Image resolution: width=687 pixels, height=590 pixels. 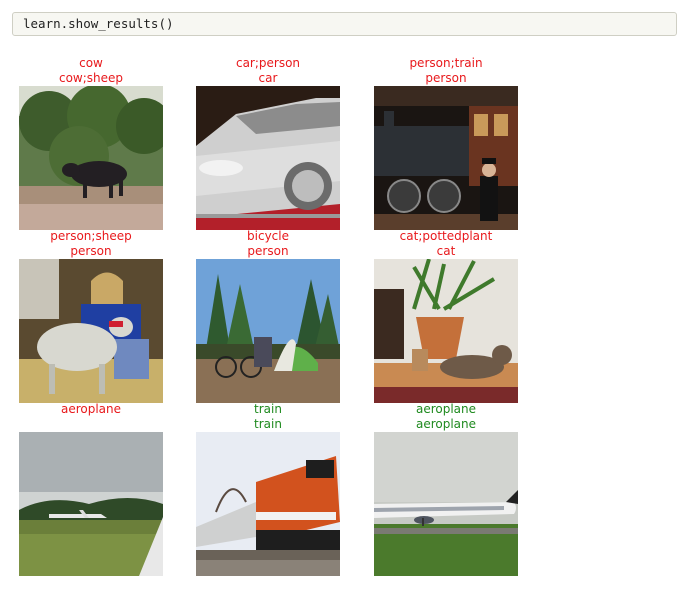 What do you see at coordinates (91, 78) in the screenshot?
I see `prediction-label: cow;sheep` at bounding box center [91, 78].